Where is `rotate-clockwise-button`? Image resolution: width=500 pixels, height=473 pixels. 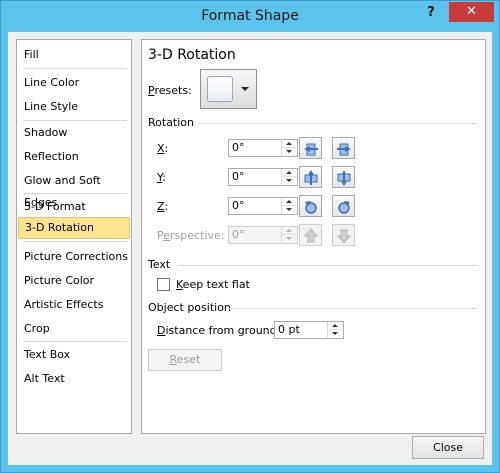
rotate-clockwise-button is located at coordinates (343, 206).